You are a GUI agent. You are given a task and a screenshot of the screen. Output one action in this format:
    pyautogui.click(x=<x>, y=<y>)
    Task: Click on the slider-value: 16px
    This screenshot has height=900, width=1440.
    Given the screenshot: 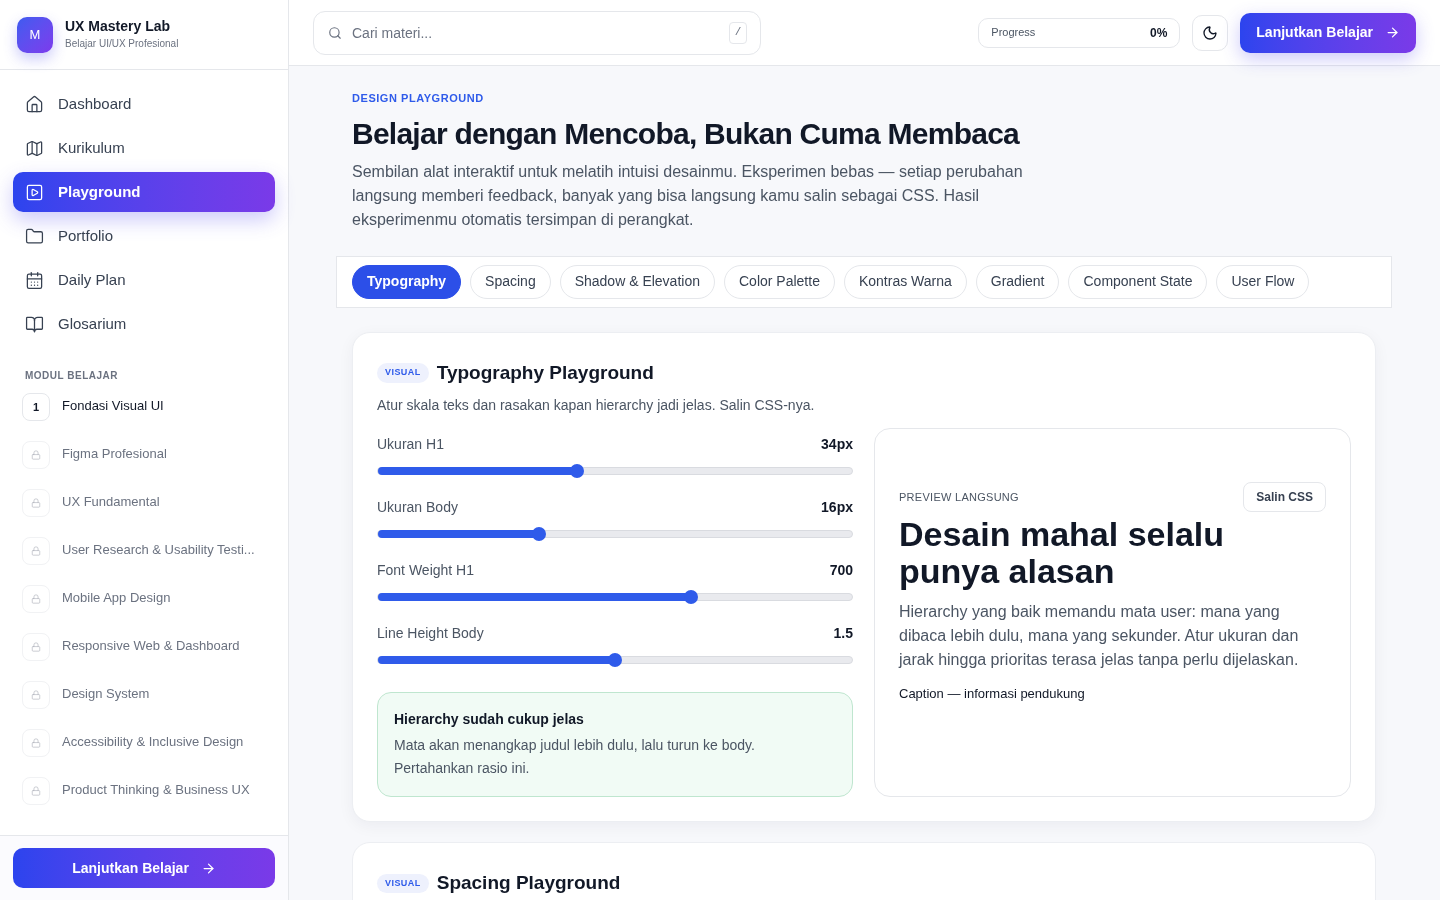 What is the action you would take?
    pyautogui.click(x=837, y=507)
    